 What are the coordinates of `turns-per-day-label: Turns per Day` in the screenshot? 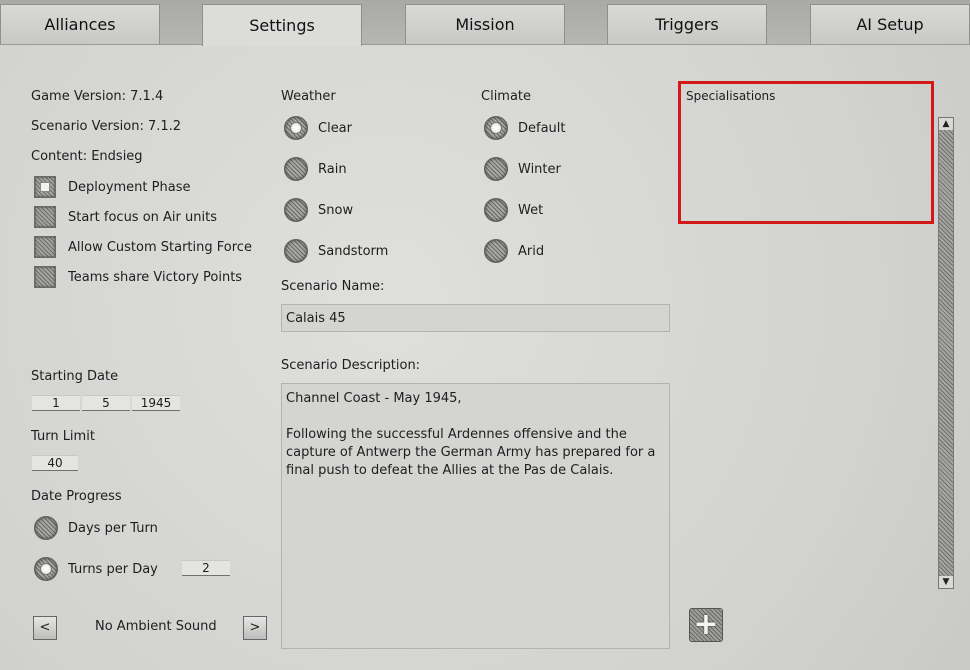 It's located at (113, 569).